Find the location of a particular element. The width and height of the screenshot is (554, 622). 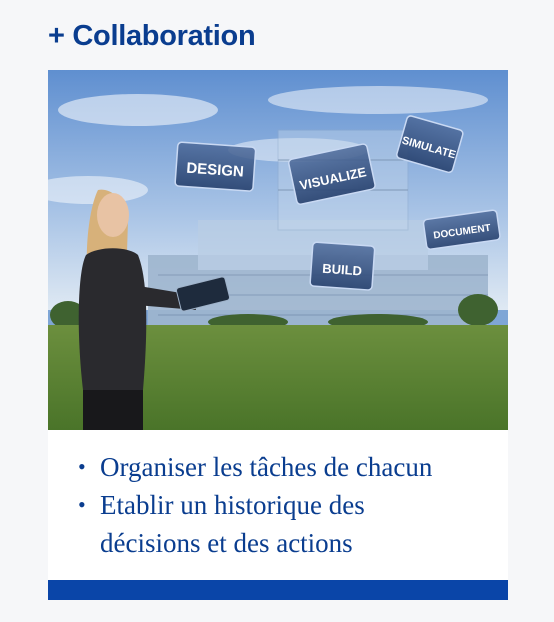

bullet-item-continuation: décisions et des actions is located at coordinates (226, 543).